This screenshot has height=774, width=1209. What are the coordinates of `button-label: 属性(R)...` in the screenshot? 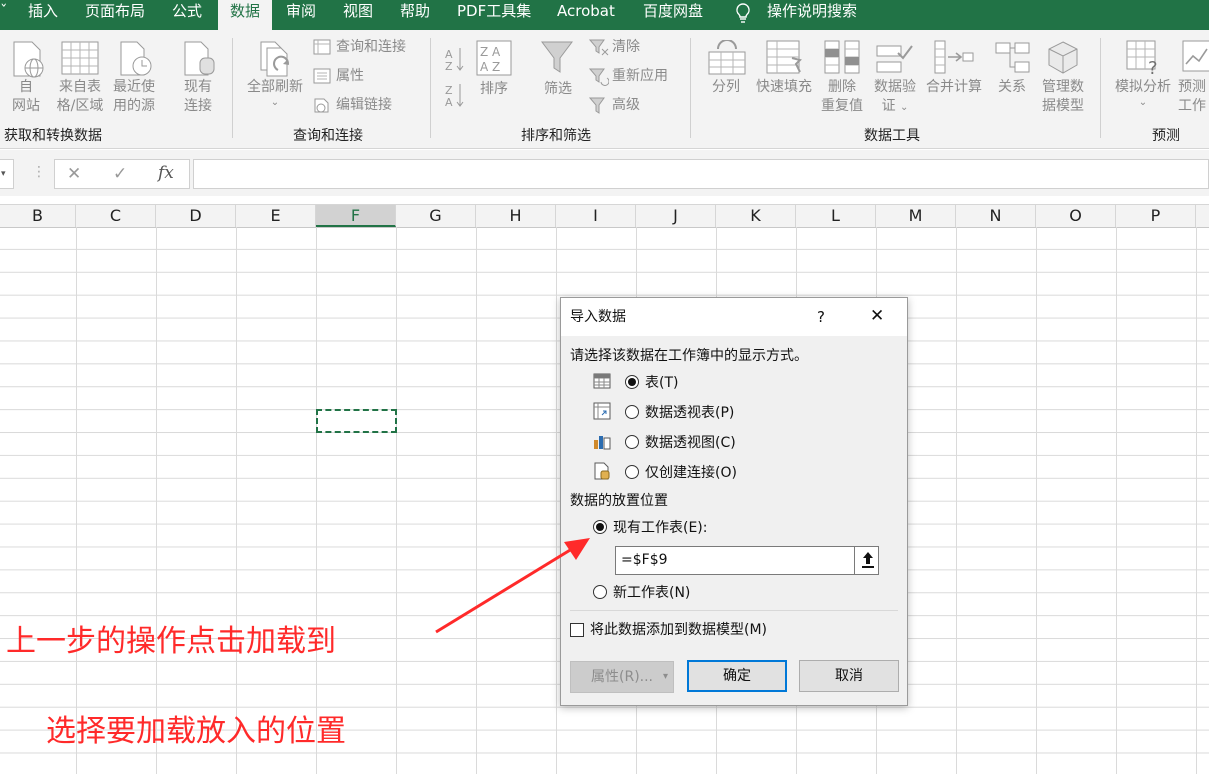 It's located at (622, 677).